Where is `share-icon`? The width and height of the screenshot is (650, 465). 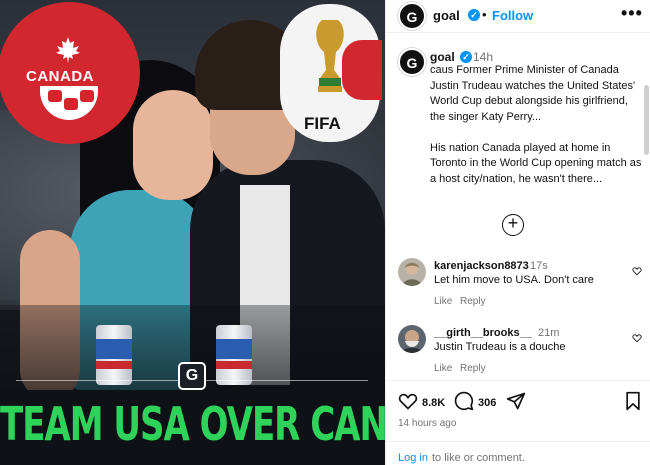 share-icon is located at coordinates (516, 401).